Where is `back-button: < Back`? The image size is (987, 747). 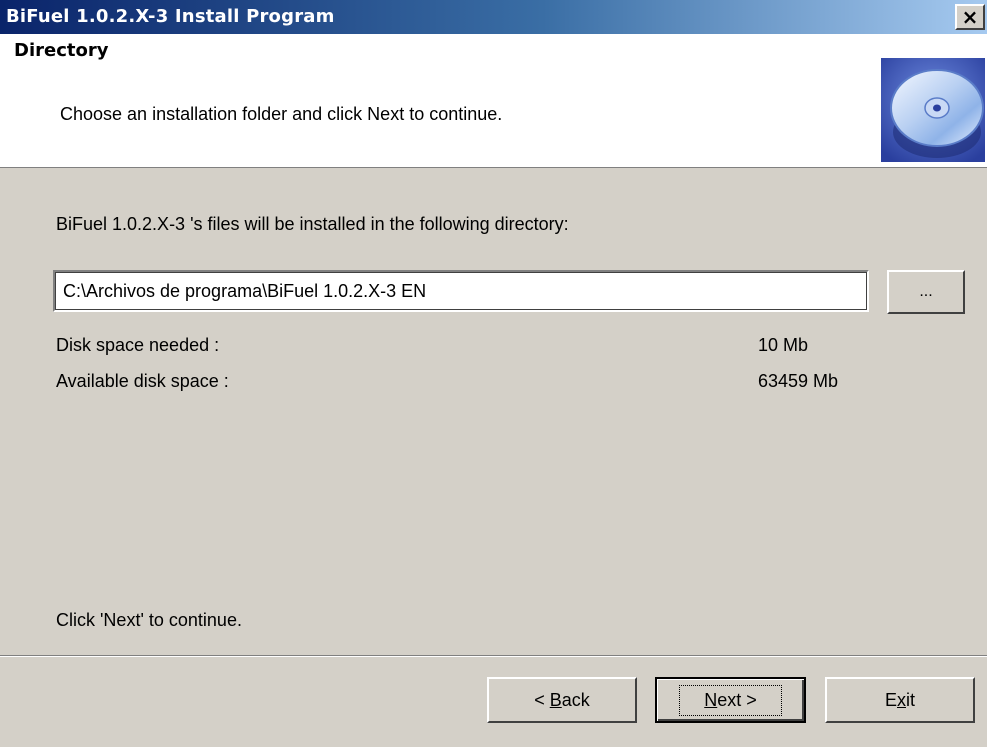 back-button: < Back is located at coordinates (562, 700).